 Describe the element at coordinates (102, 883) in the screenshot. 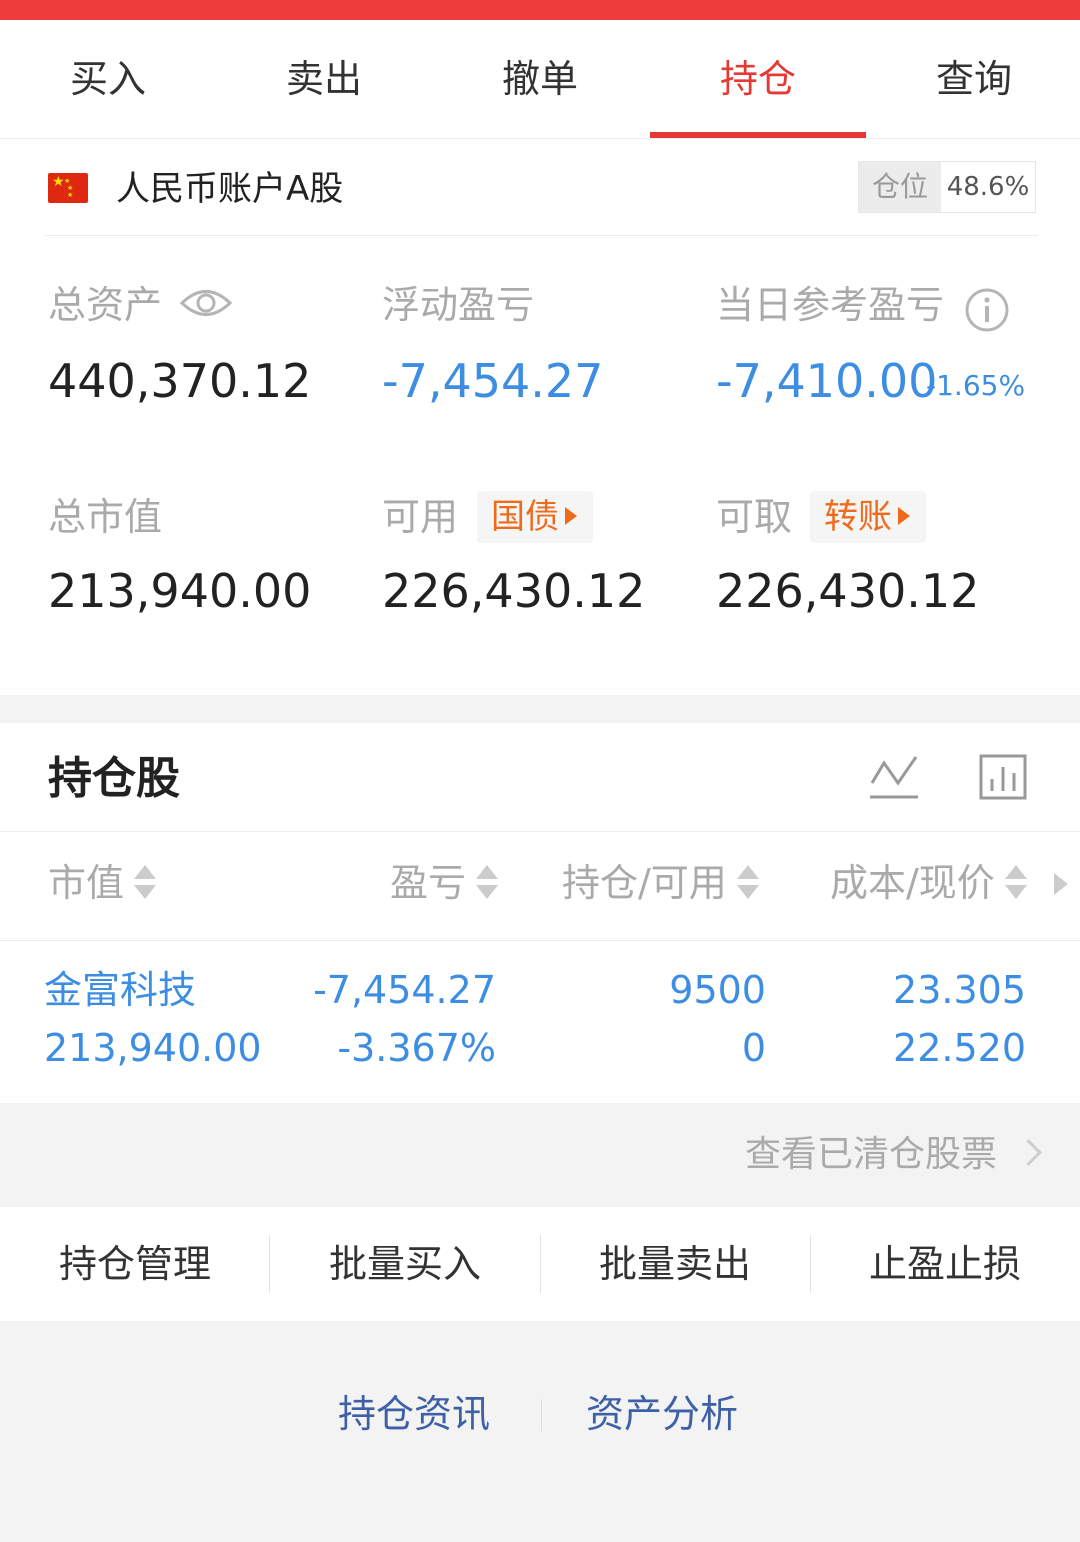

I see `column-market-value: 市值` at that location.